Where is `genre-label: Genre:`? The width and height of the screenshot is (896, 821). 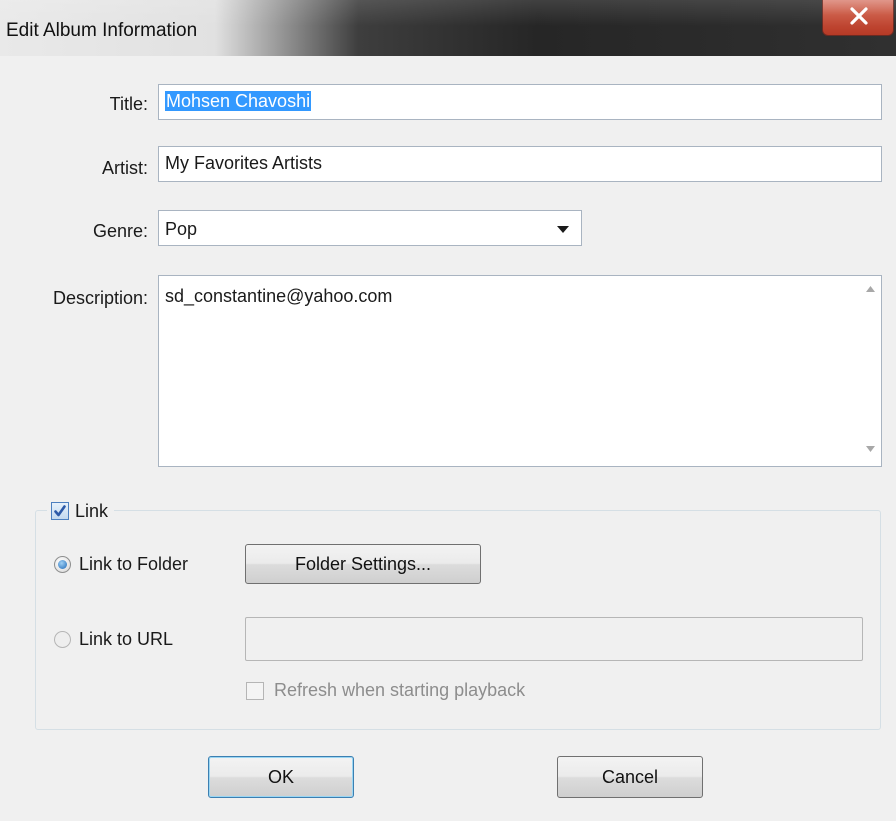 genre-label: Genre: is located at coordinates (120, 231).